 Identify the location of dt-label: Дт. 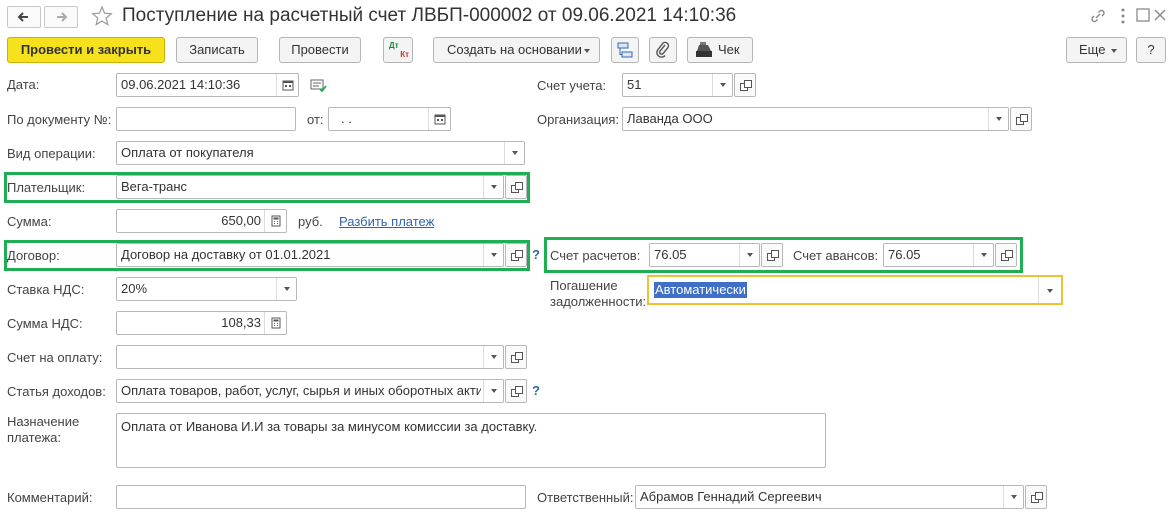
(394, 45).